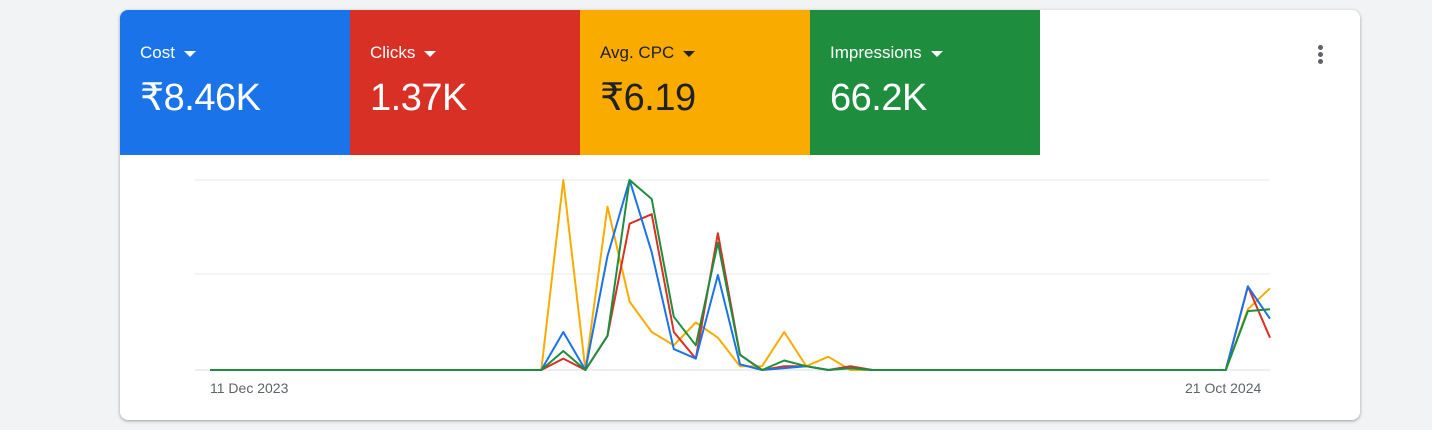 The image size is (1432, 430). Describe the element at coordinates (1223, 388) in the screenshot. I see `x-axis-label-end: 21 Oct 2024` at that location.